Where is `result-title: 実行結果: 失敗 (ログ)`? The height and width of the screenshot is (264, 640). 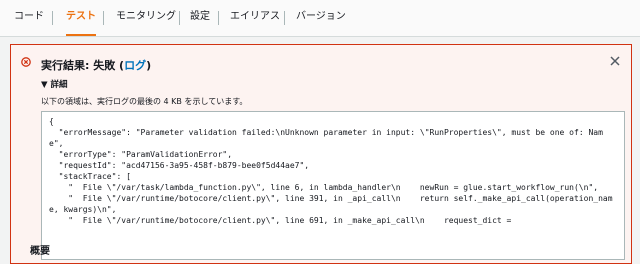
result-title: 実行結果: 失敗 (ログ) is located at coordinates (96, 65).